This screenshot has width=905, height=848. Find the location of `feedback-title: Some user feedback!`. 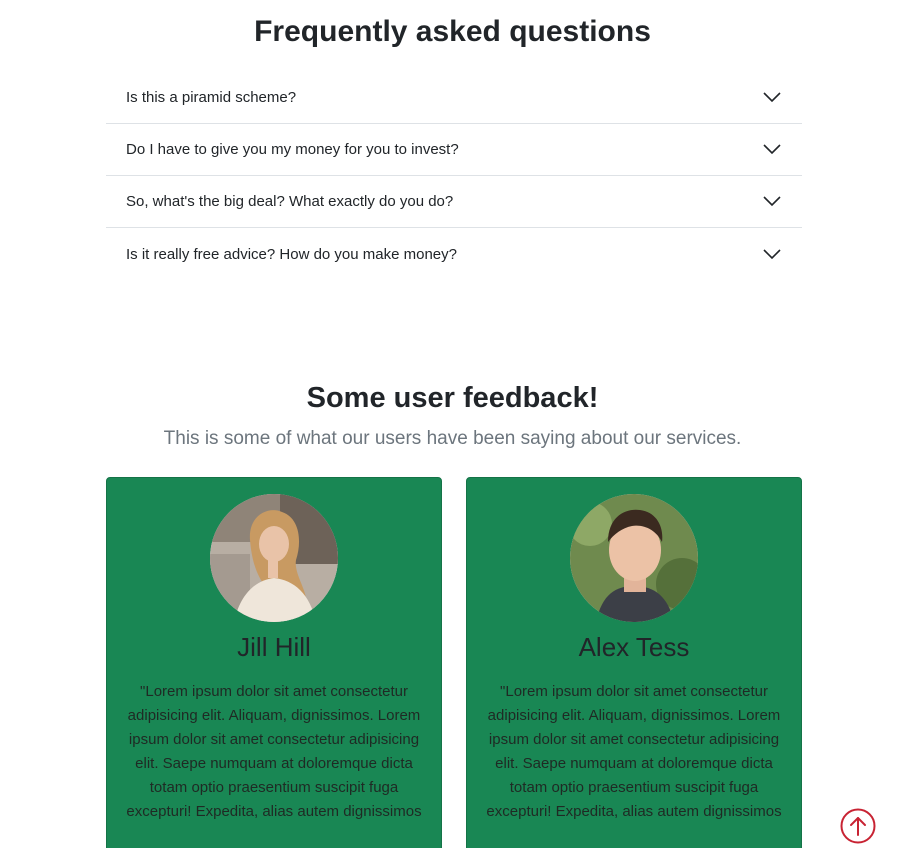

feedback-title: Some user feedback! is located at coordinates (452, 398).